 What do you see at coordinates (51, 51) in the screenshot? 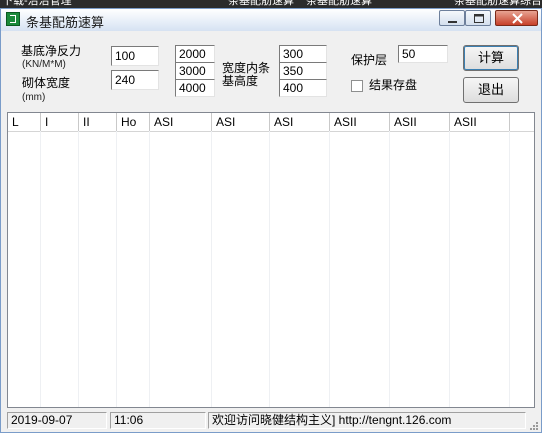
I see `pressure-label: 基底净反力` at bounding box center [51, 51].